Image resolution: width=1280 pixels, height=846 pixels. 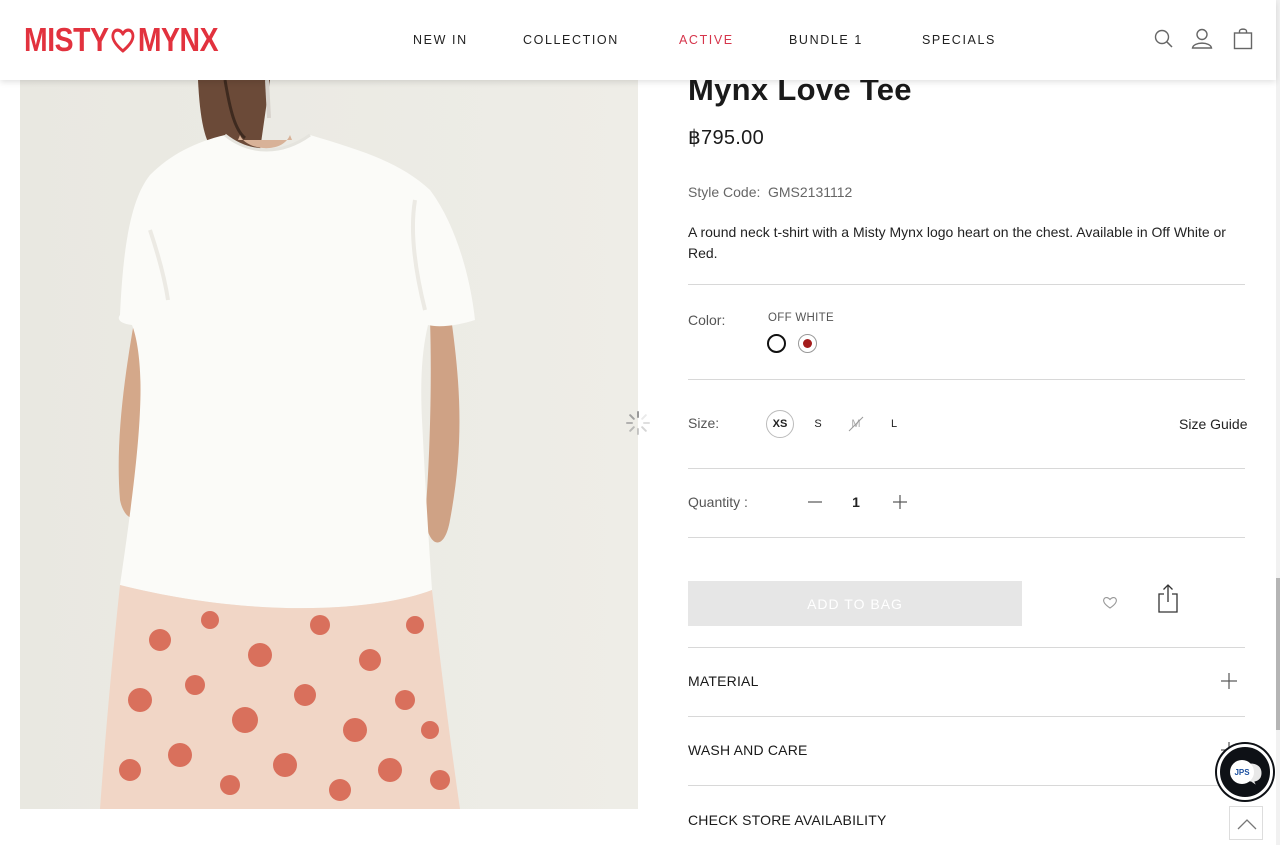 What do you see at coordinates (966, 685) in the screenshot?
I see `accordion-material: MATERIAL` at bounding box center [966, 685].